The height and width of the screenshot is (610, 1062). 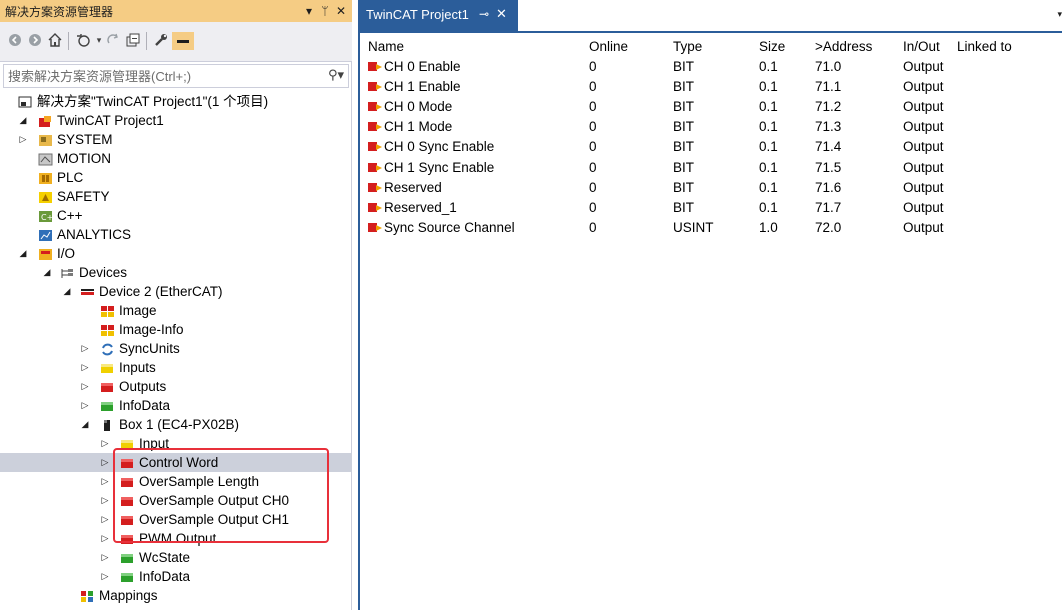 What do you see at coordinates (55, 41) in the screenshot?
I see `home-icon` at bounding box center [55, 41].